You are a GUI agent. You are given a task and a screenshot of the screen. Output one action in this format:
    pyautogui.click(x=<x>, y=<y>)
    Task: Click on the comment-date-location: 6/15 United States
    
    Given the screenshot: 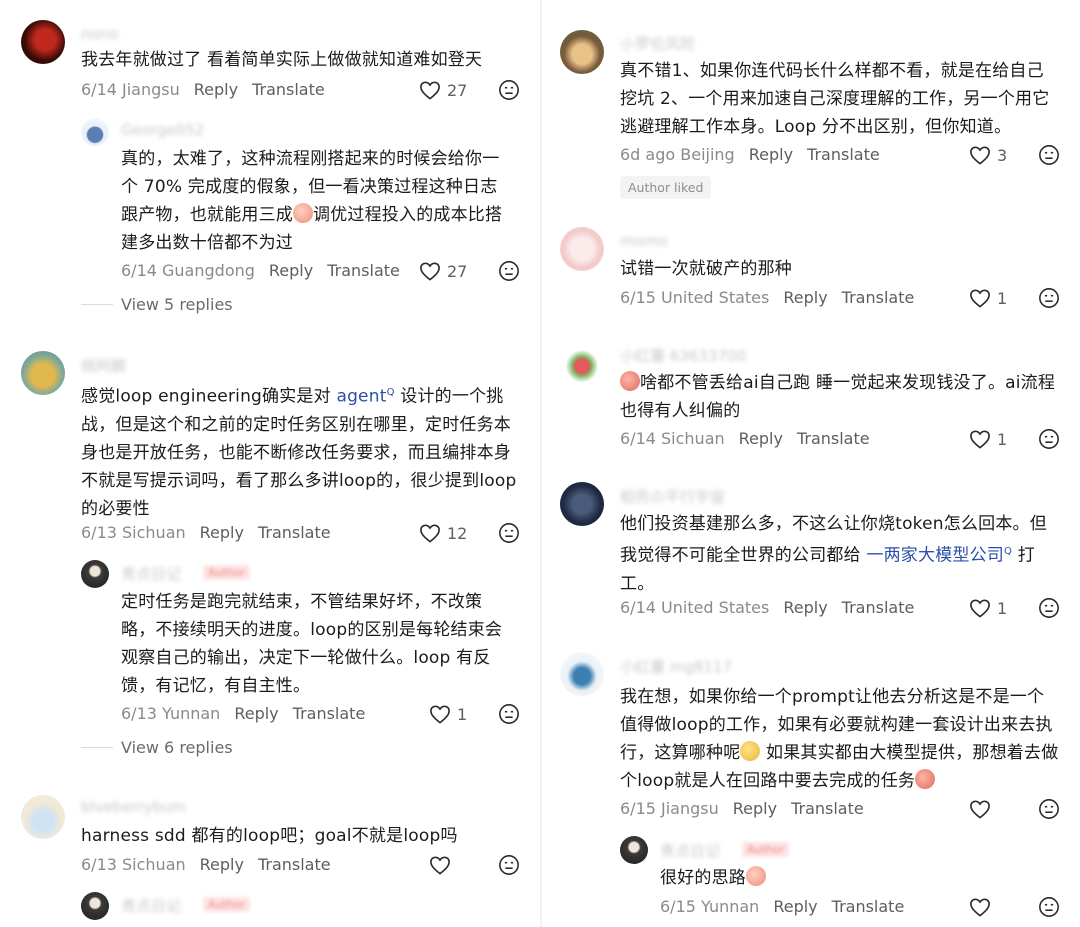 What is the action you would take?
    pyautogui.click(x=695, y=297)
    